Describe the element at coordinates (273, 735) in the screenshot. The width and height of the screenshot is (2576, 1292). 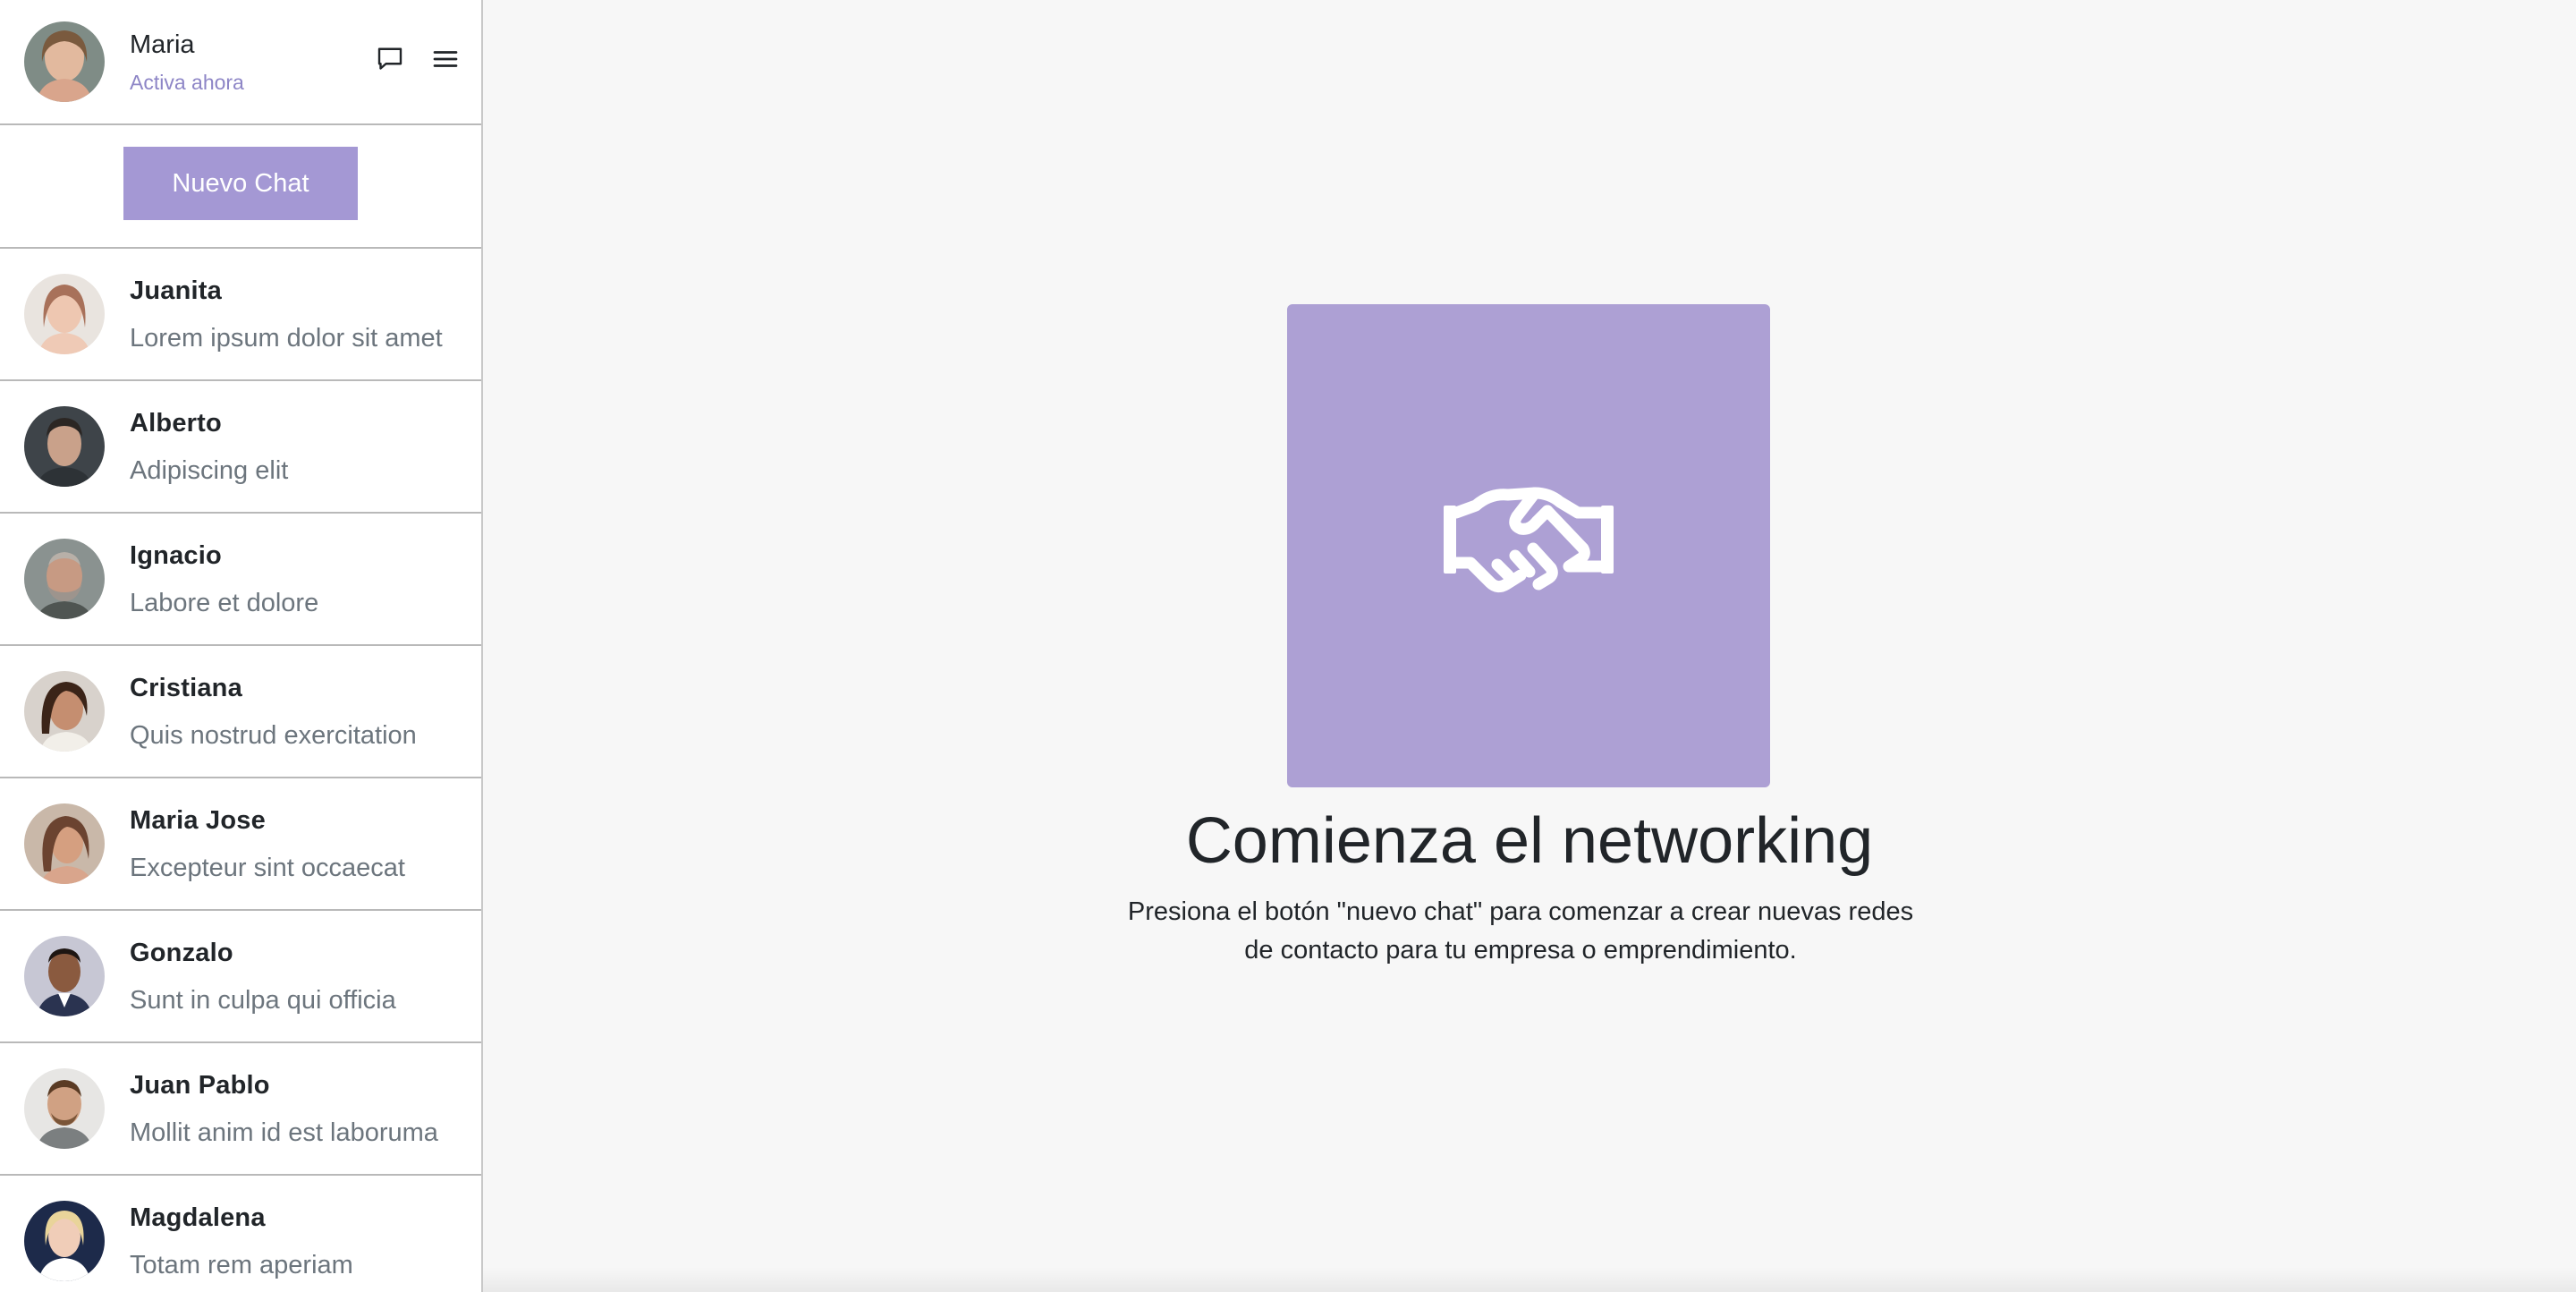
I see `chat-preview: Quis nostrud exercitation` at that location.